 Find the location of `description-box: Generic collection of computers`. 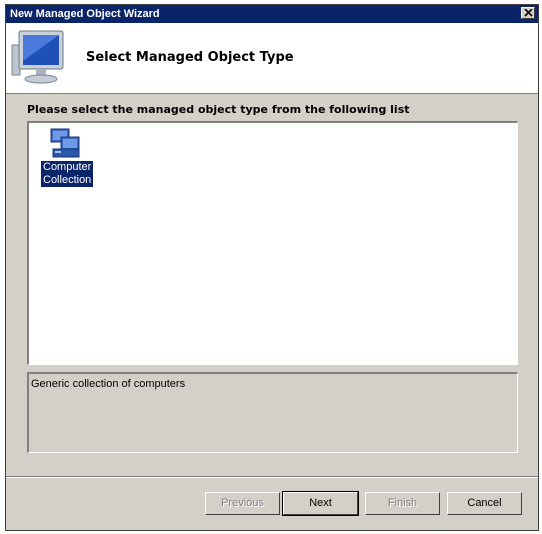

description-box: Generic collection of computers is located at coordinates (272, 412).